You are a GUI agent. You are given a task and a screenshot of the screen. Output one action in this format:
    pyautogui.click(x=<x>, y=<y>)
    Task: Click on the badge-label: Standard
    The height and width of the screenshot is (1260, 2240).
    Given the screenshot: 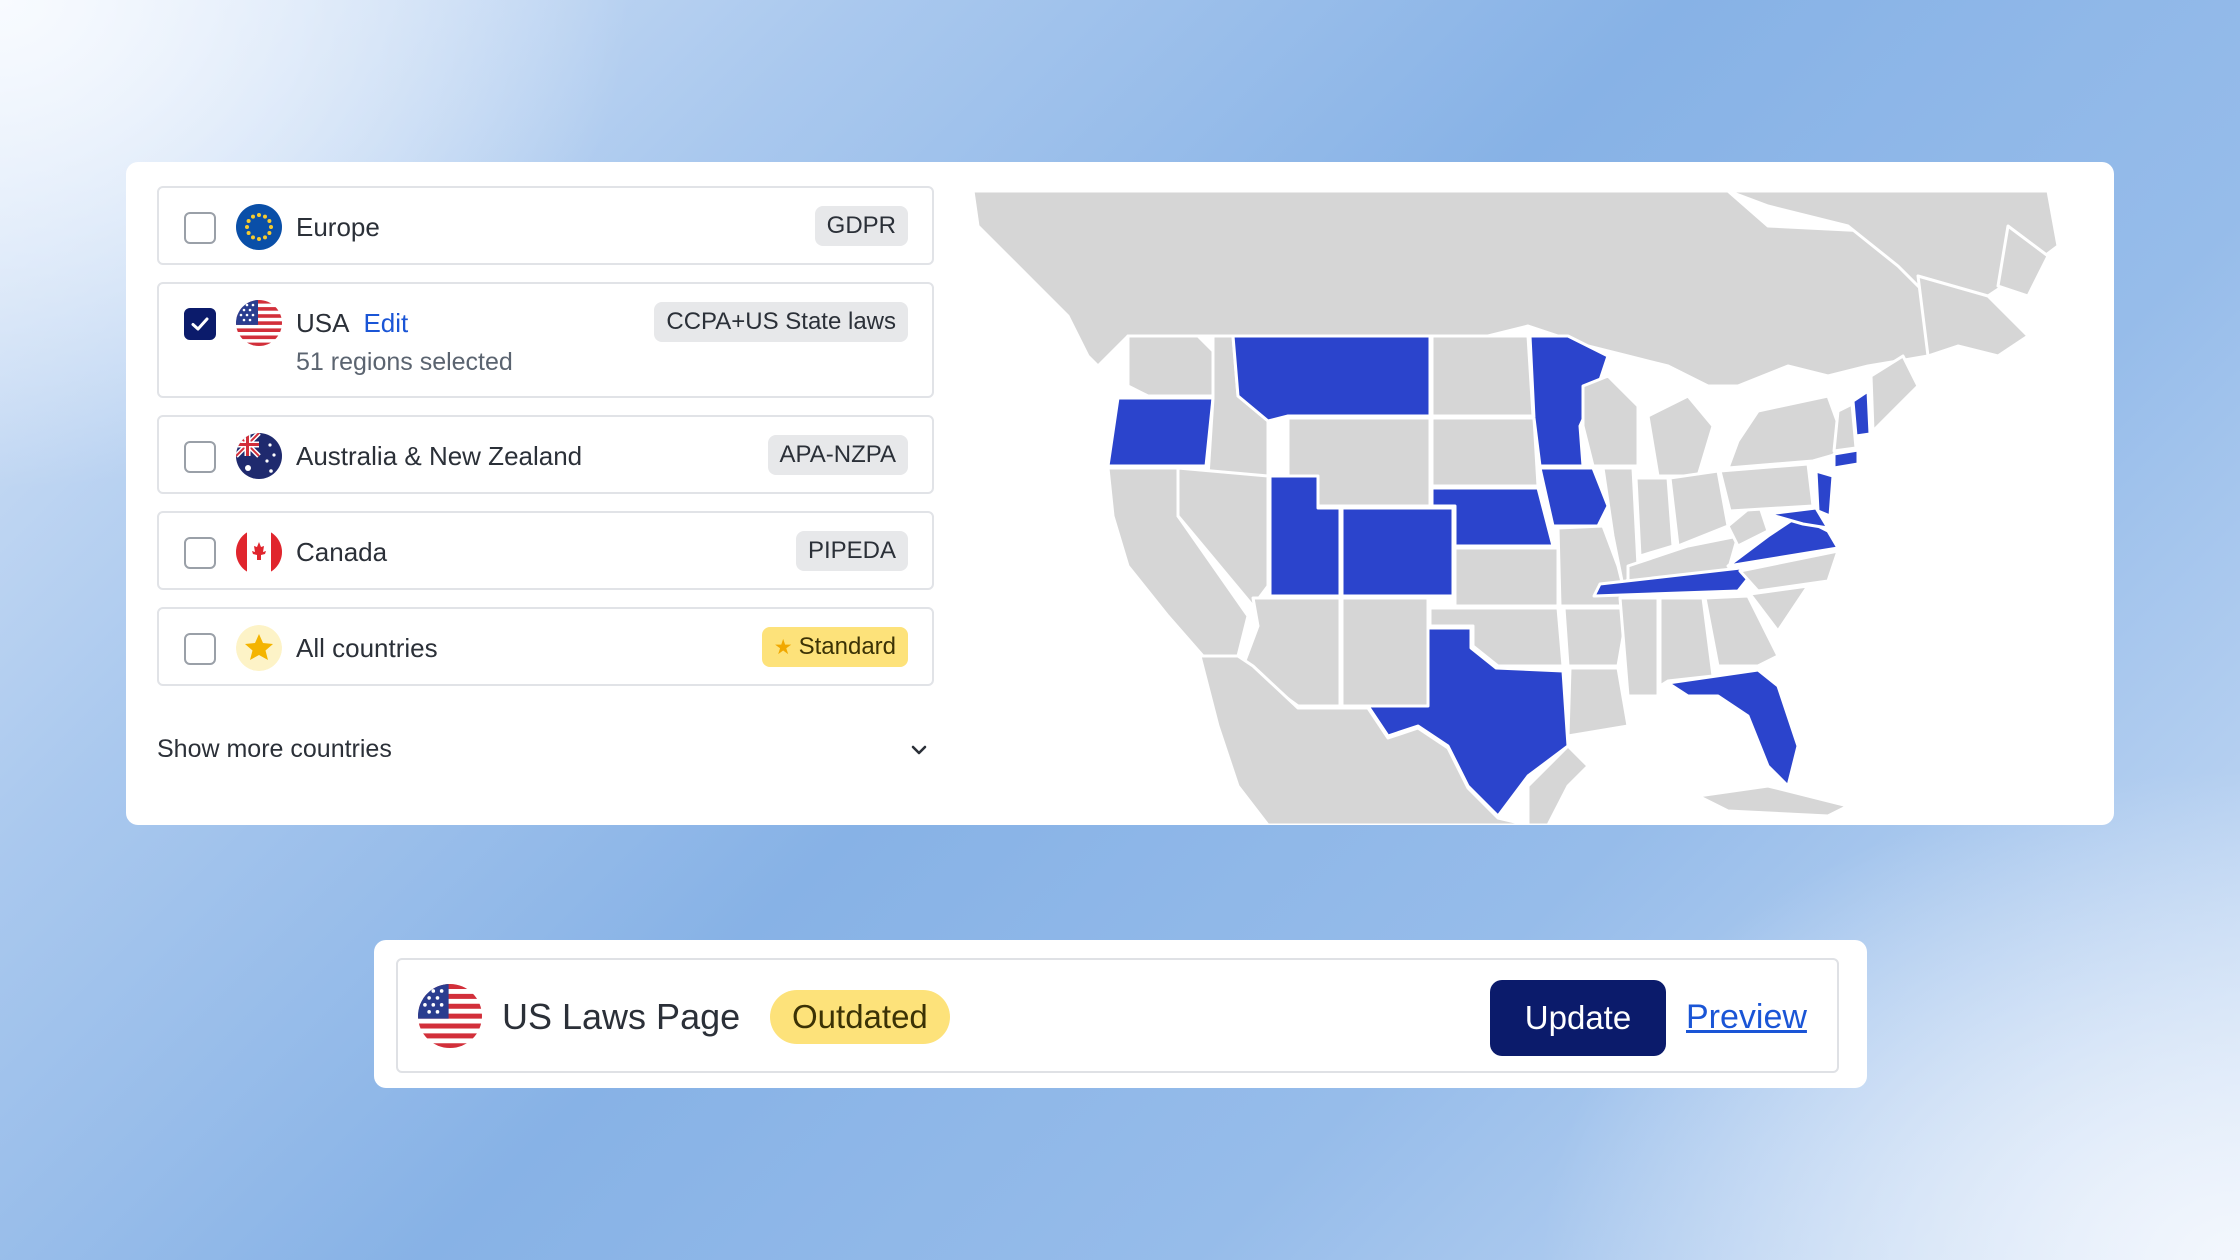 What is the action you would take?
    pyautogui.click(x=847, y=646)
    